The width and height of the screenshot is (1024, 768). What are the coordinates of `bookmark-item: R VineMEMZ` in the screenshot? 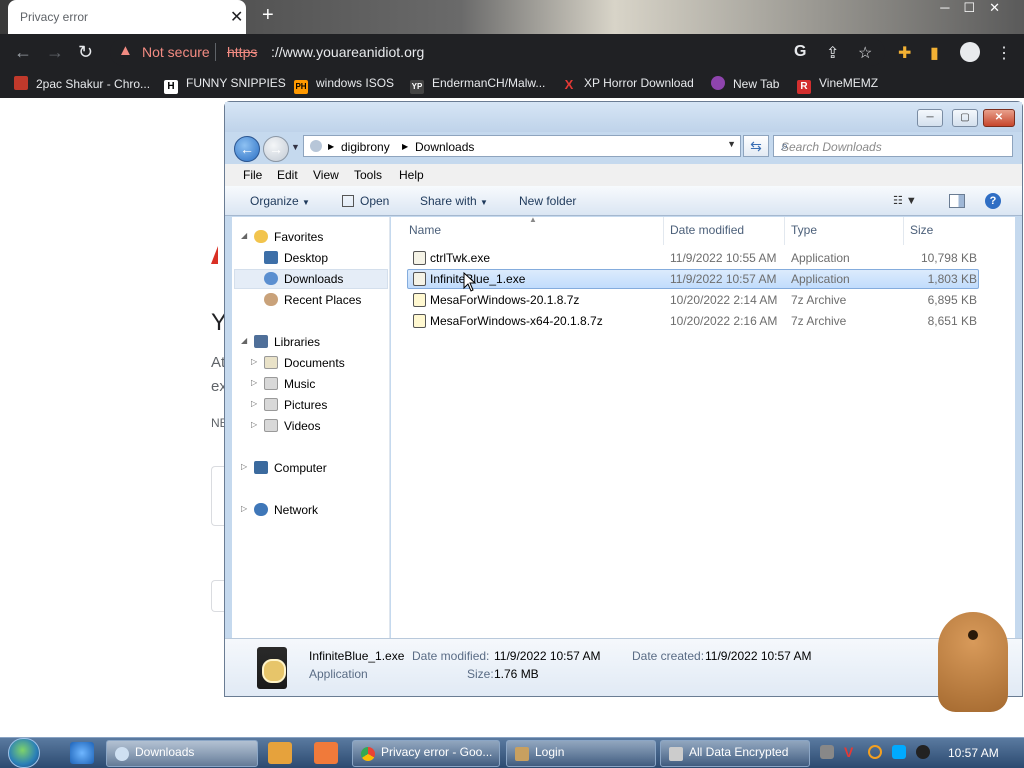 It's located at (837, 85).